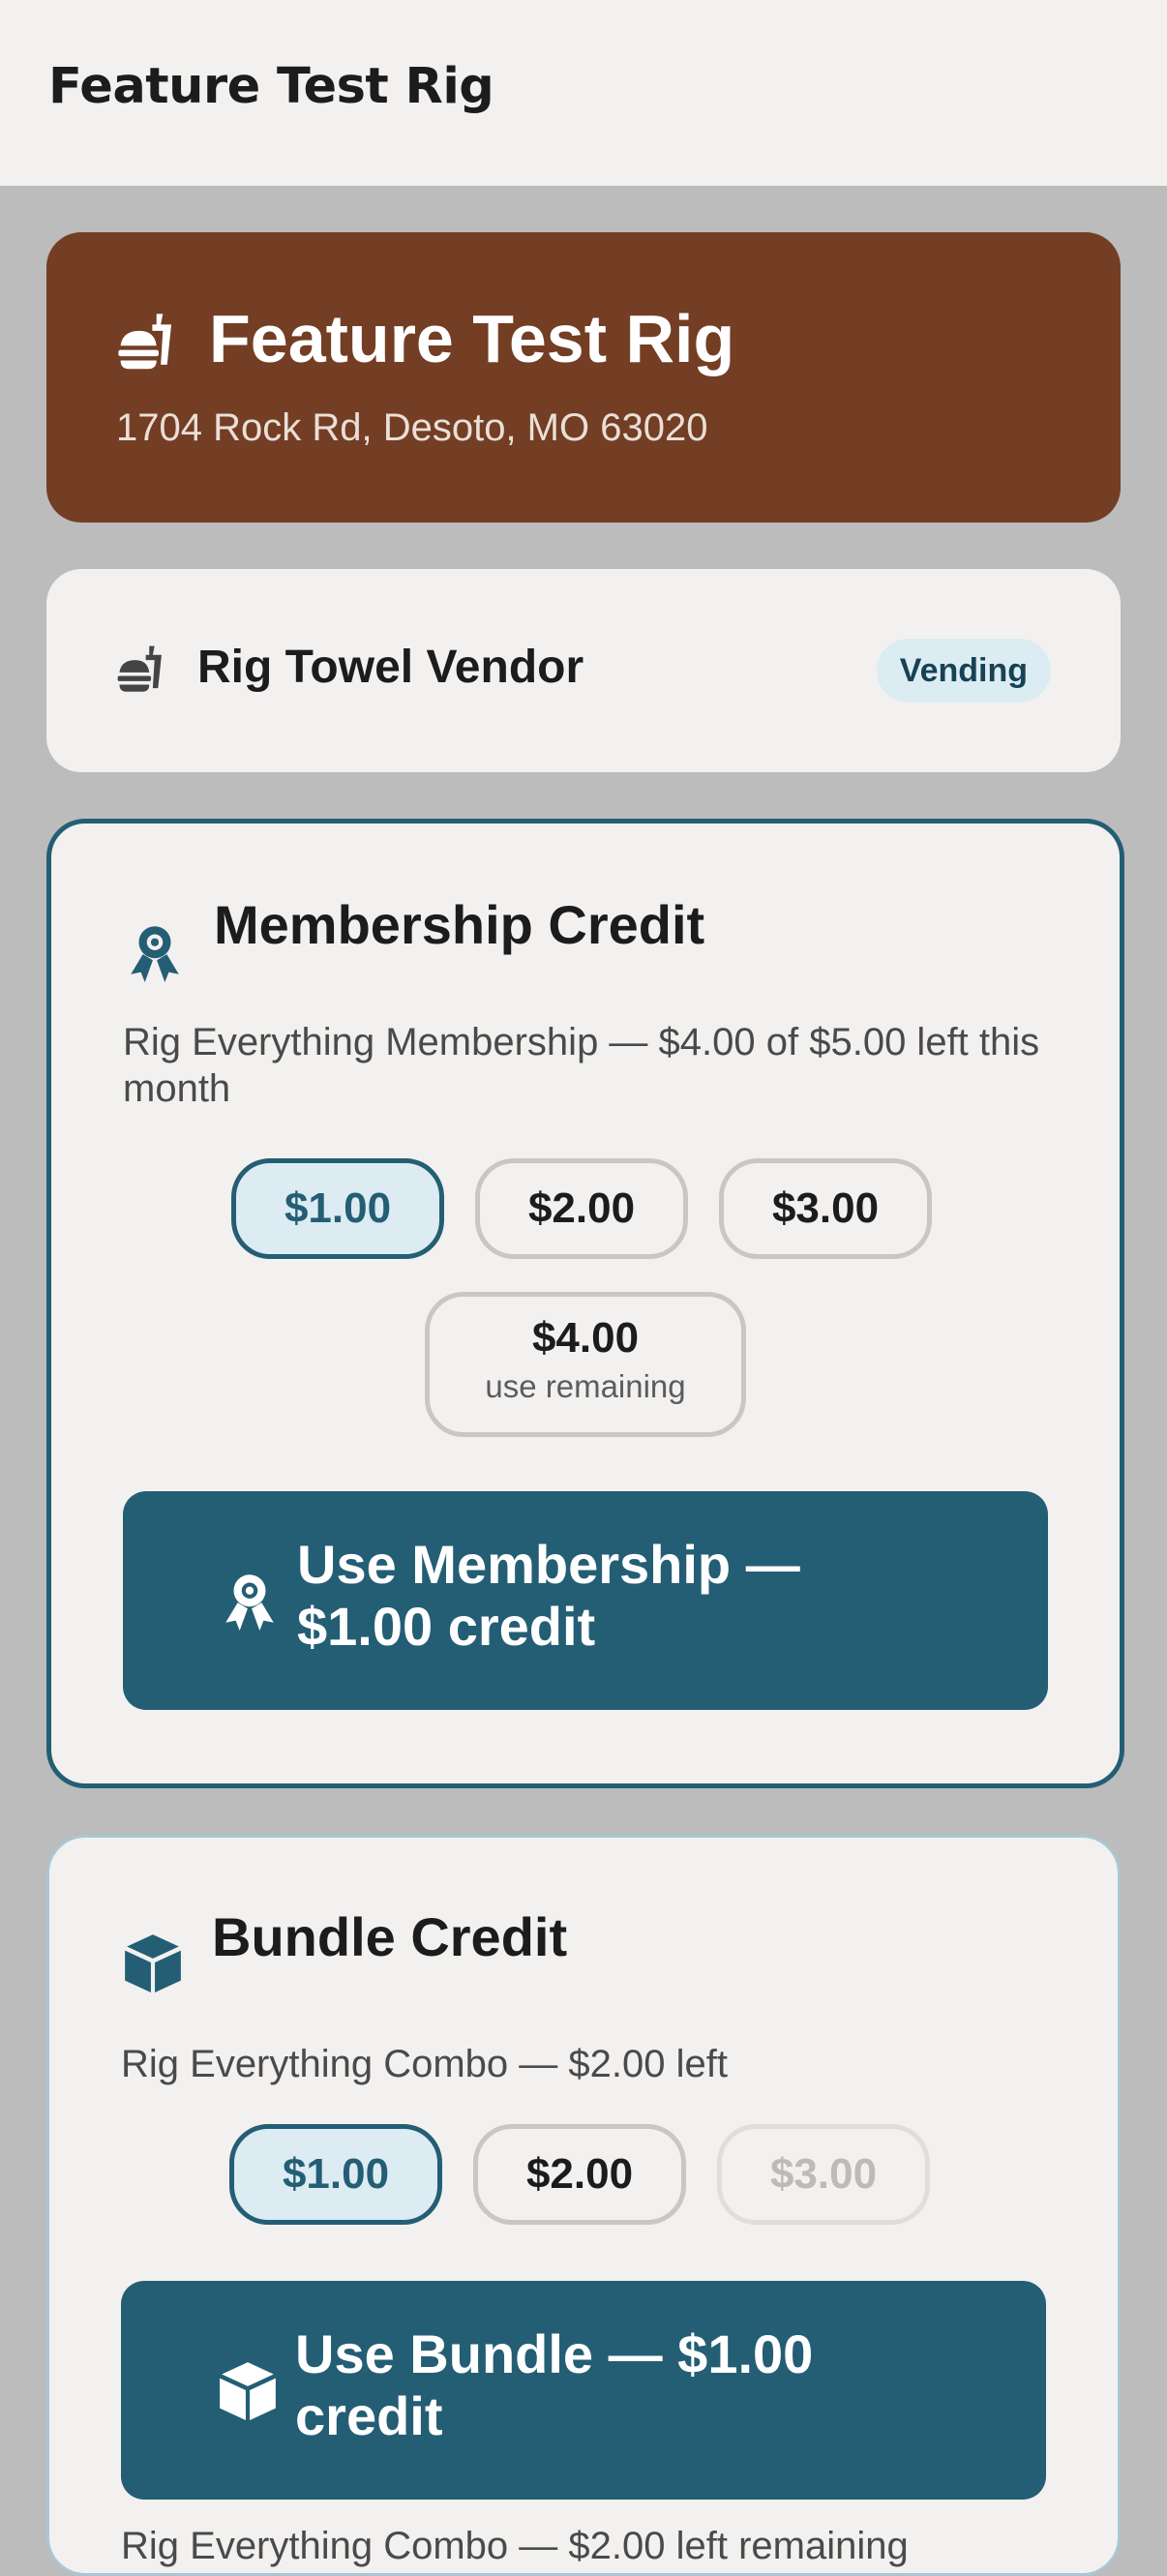  I want to click on bundle-amount-3: $3.00, so click(823, 2174).